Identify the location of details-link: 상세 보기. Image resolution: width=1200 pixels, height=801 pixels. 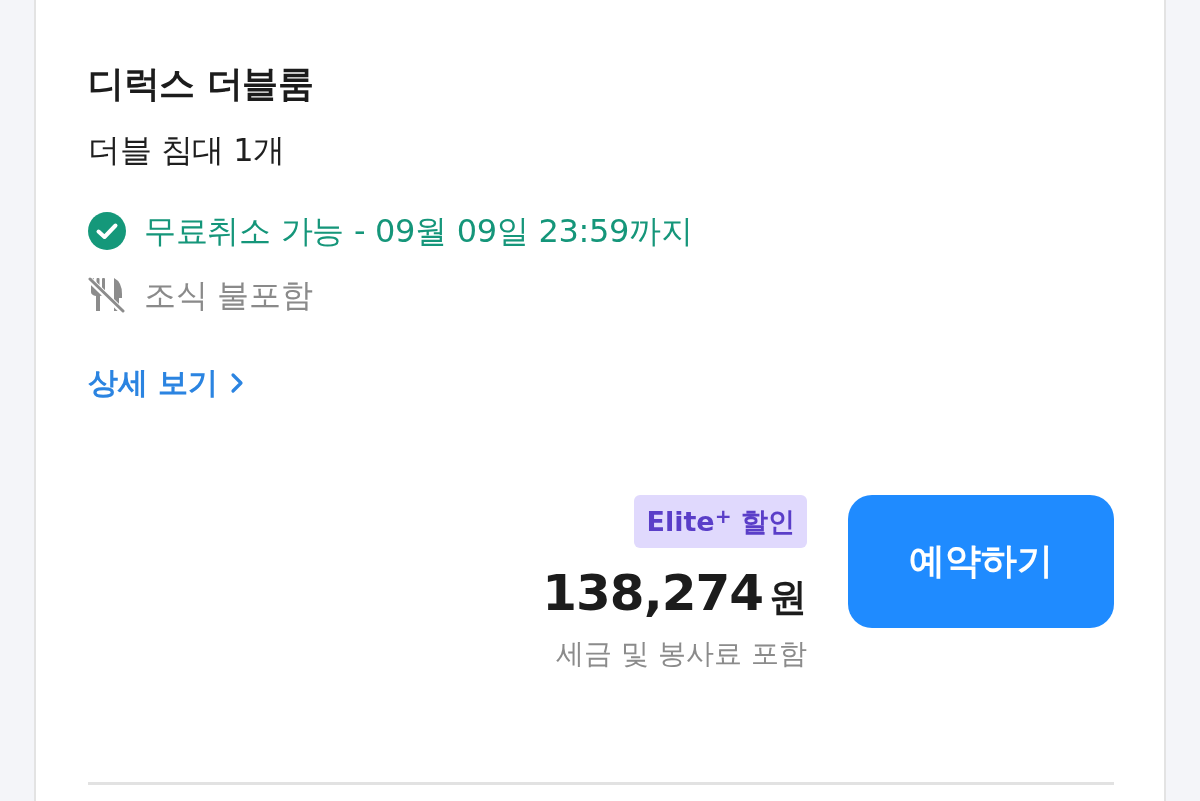
(166, 383).